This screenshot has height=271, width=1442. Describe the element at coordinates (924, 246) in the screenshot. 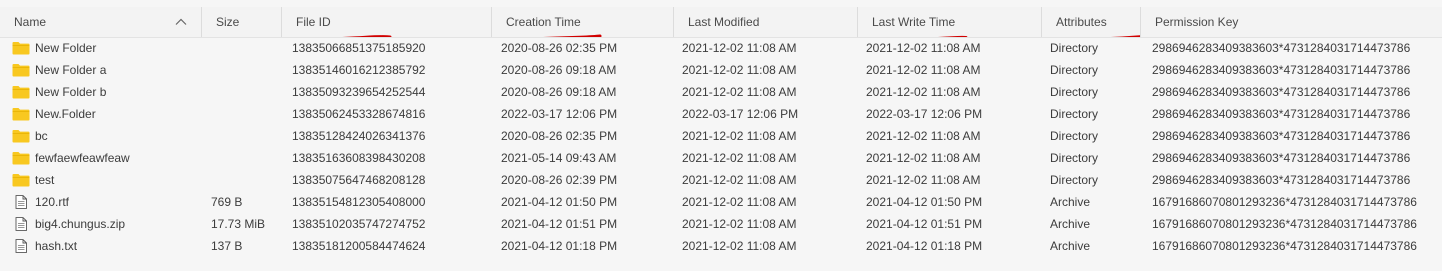

I see `last-write-time: 2021-04-12 01:18 PM` at that location.